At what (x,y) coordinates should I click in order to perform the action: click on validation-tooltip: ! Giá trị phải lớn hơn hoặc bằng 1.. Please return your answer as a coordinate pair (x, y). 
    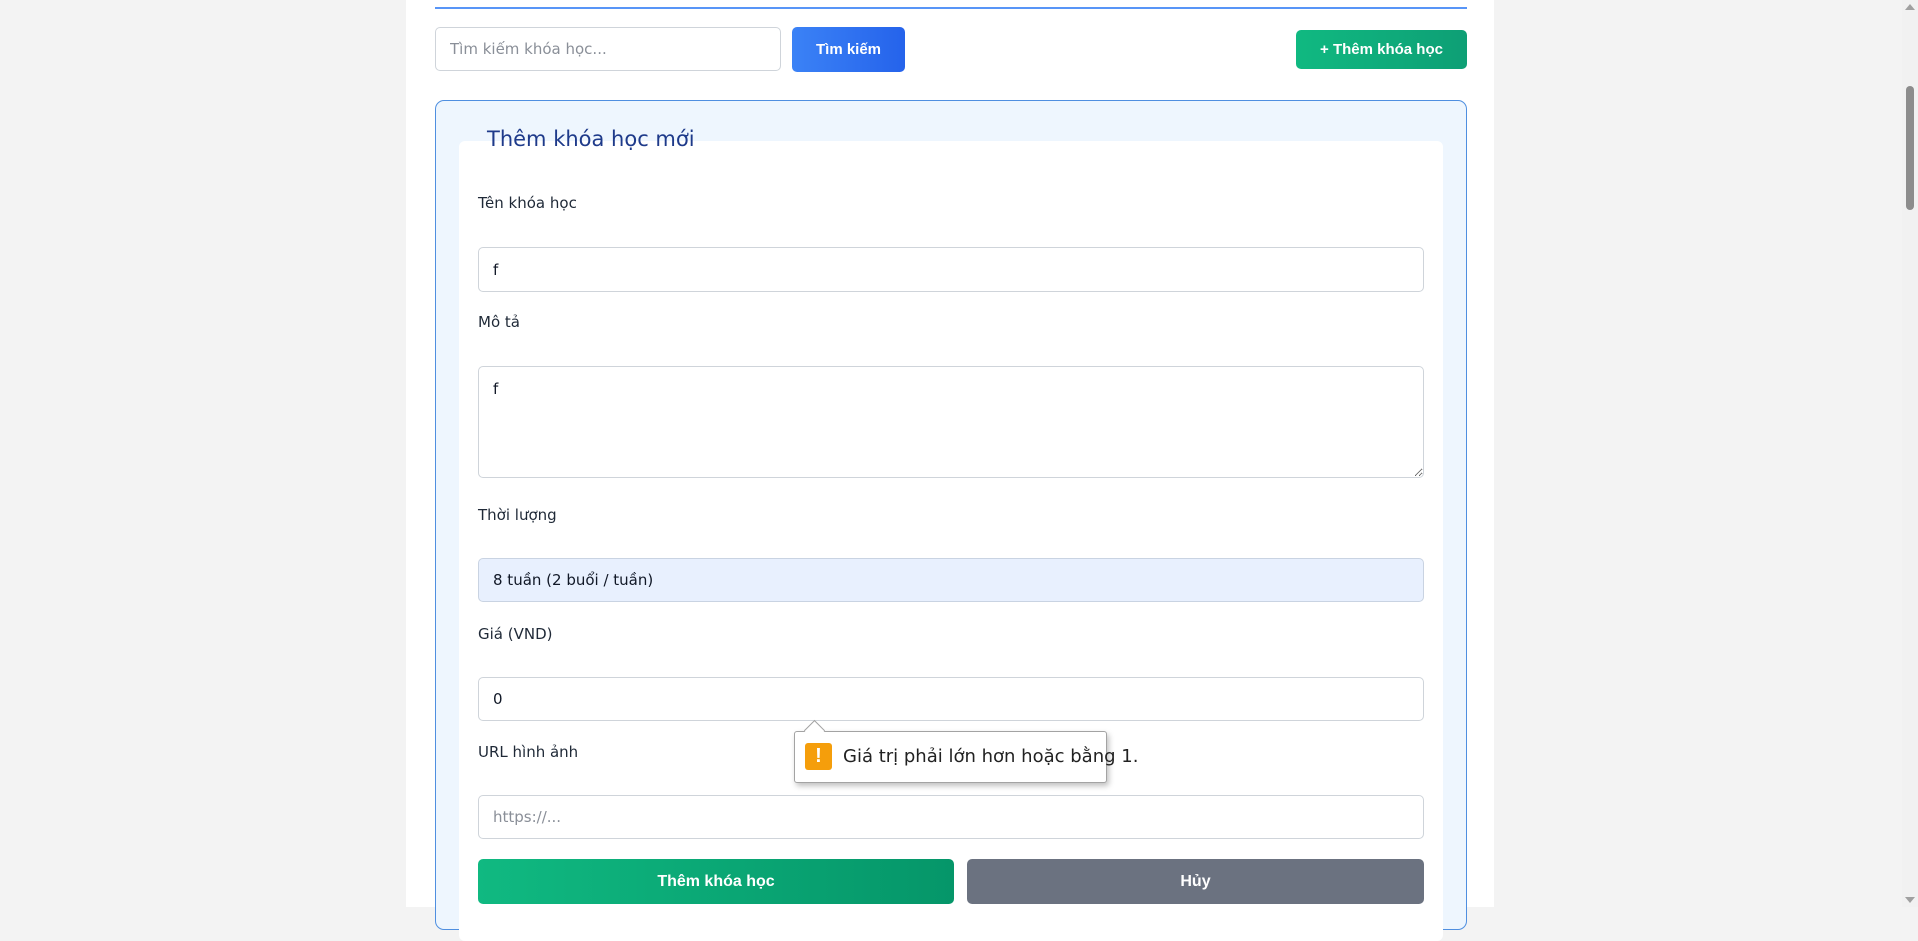
    Looking at the image, I should click on (966, 751).